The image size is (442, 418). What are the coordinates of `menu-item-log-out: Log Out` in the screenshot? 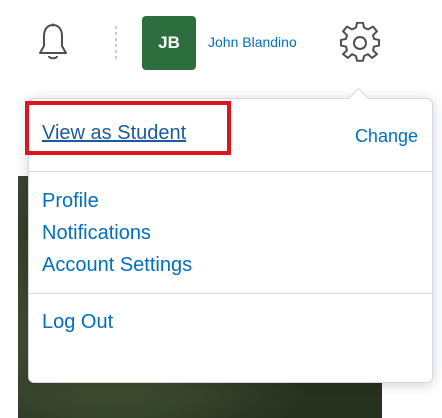 It's located at (230, 322).